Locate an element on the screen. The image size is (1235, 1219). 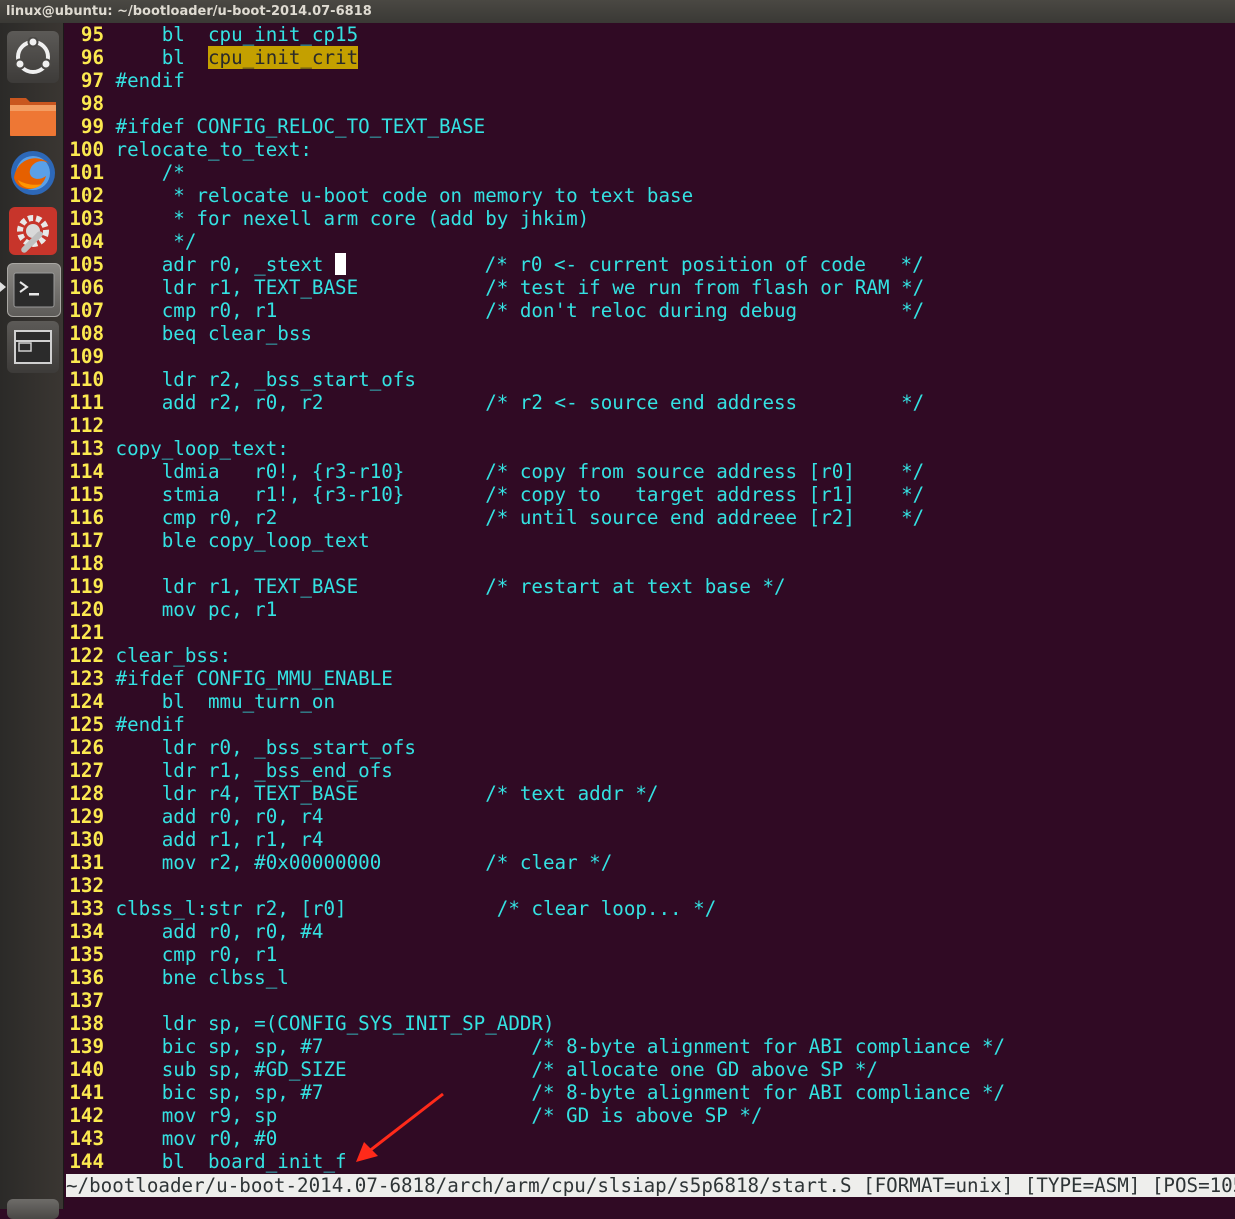
line-number: 125 is located at coordinates (86, 724).